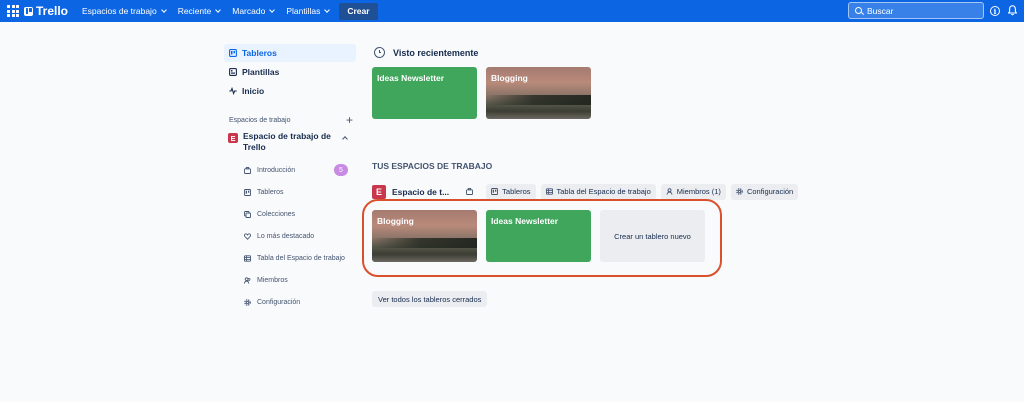  I want to click on app-switcher-icon, so click(13, 11).